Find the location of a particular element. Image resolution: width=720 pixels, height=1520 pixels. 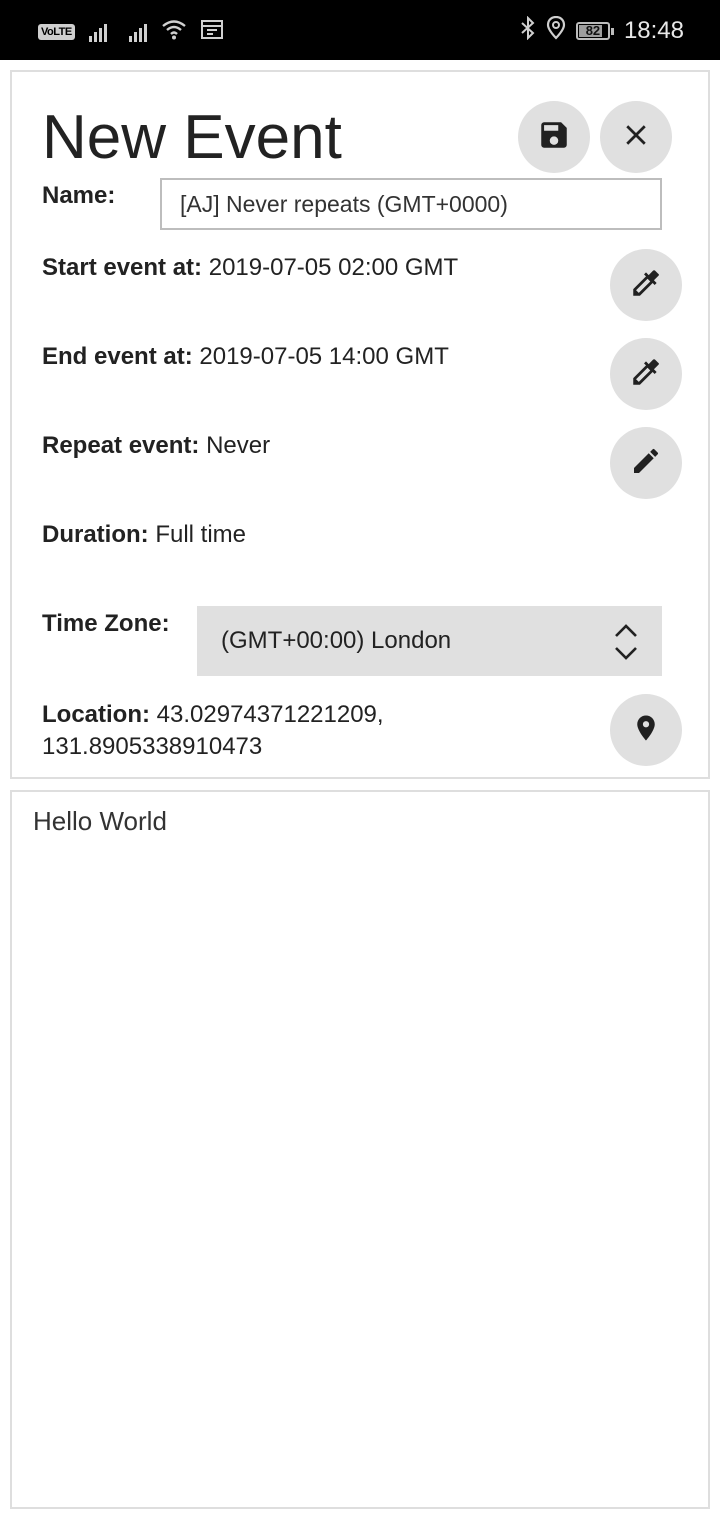

pick-location-button is located at coordinates (646, 730).